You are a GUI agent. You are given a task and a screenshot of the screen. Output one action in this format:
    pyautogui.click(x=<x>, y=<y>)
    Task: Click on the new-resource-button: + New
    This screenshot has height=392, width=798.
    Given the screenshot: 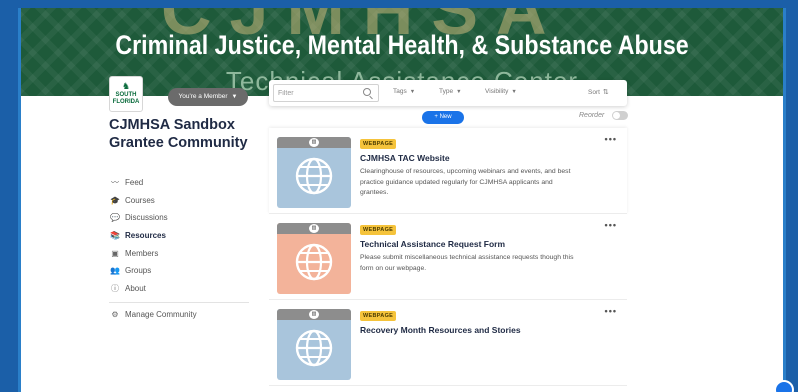 What is the action you would take?
    pyautogui.click(x=443, y=117)
    